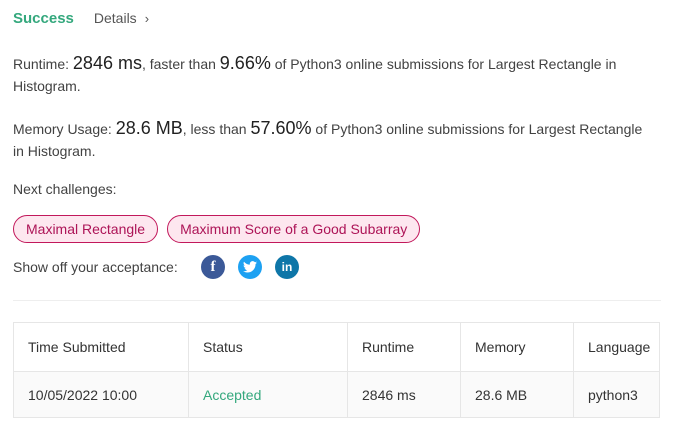 The image size is (675, 435). Describe the element at coordinates (43, 18) in the screenshot. I see `status-title: Success` at that location.